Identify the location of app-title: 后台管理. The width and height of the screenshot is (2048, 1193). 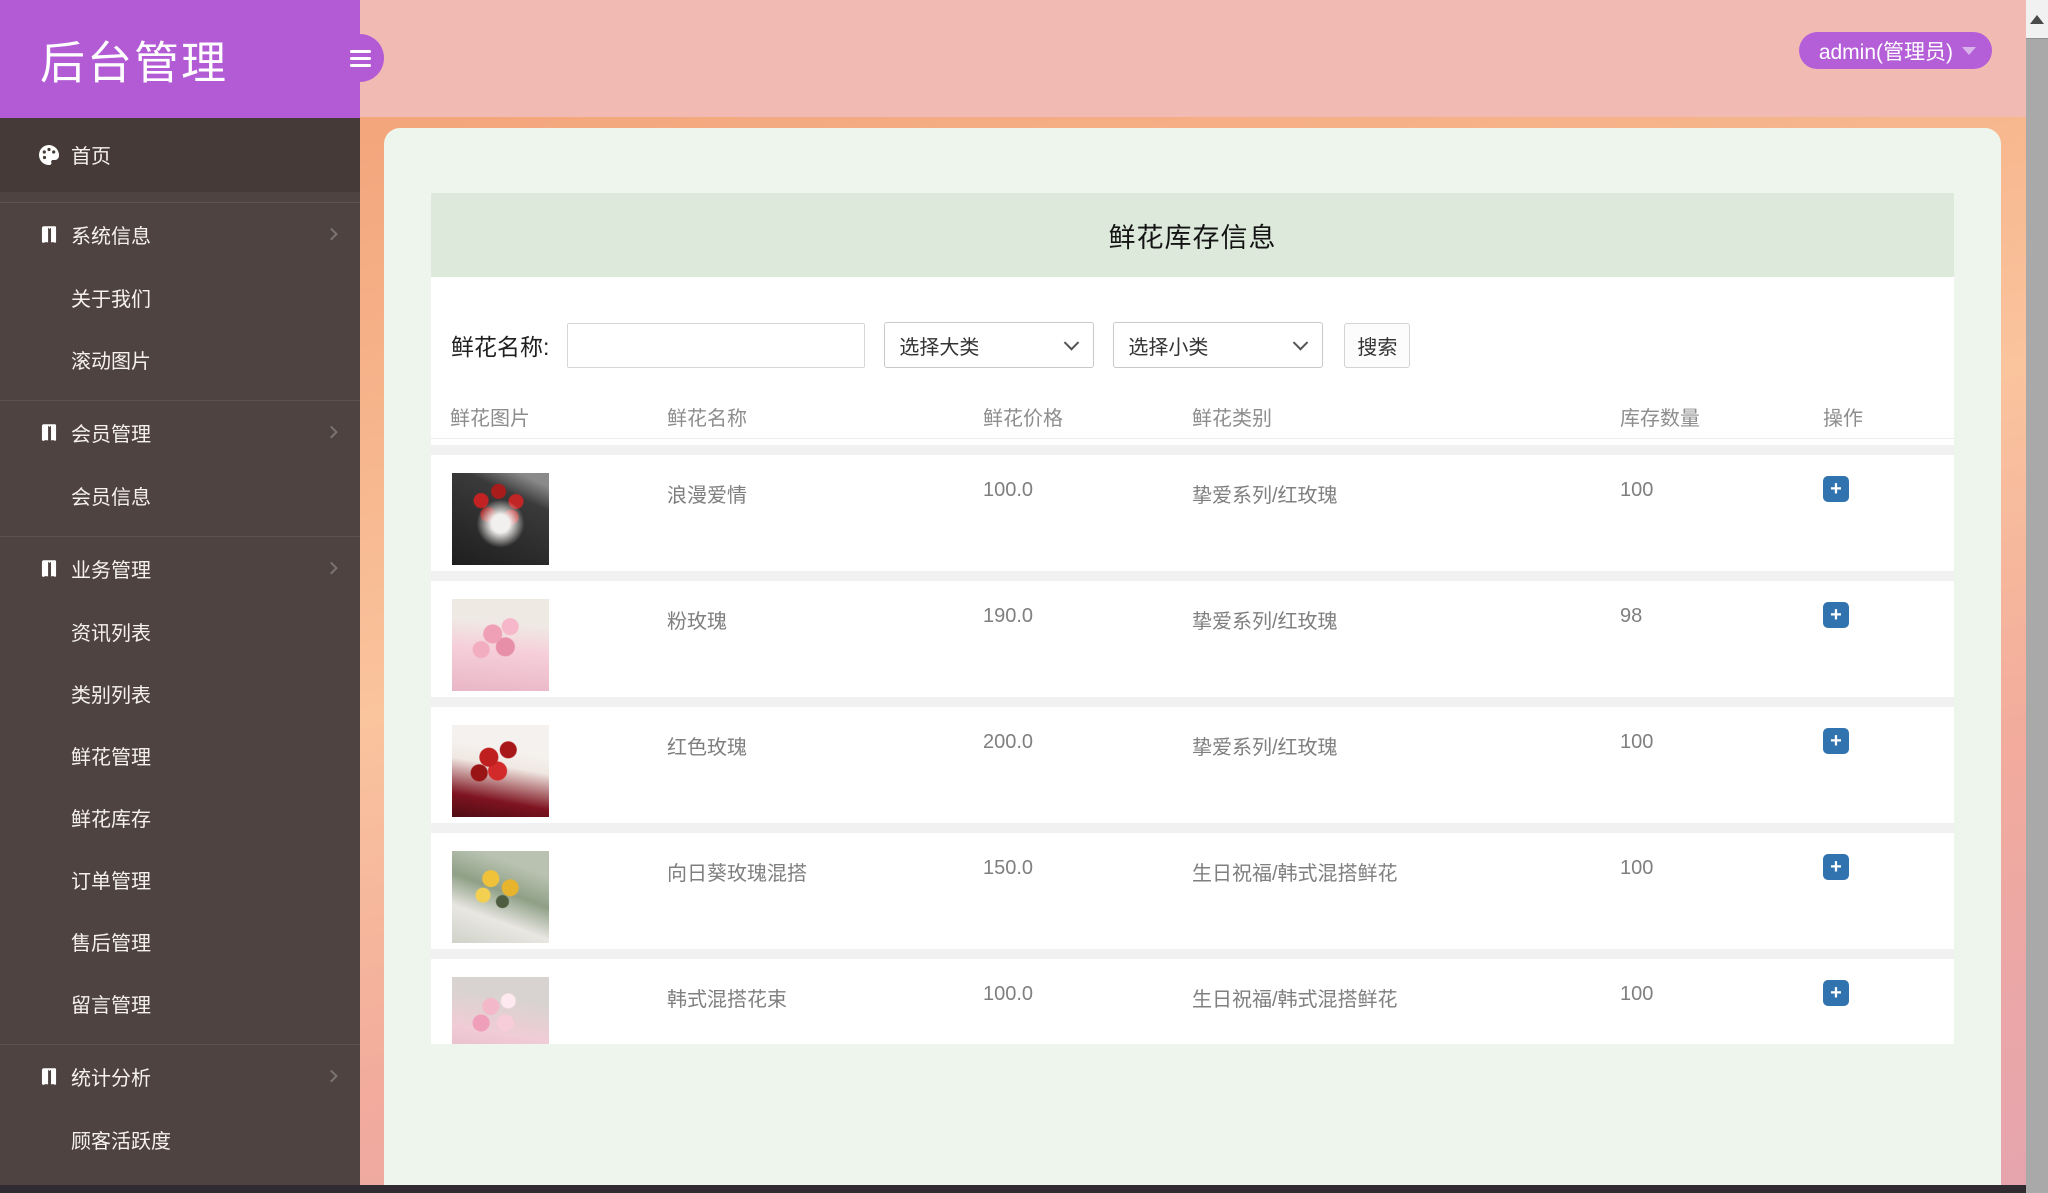
(134, 63).